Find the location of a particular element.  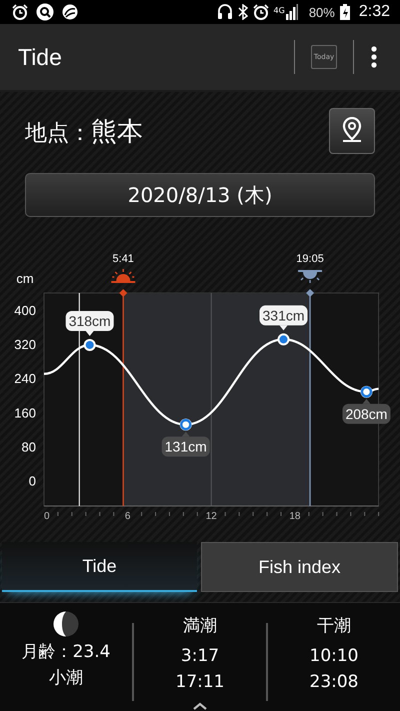

tide-height-callout: 318cm is located at coordinates (90, 323).